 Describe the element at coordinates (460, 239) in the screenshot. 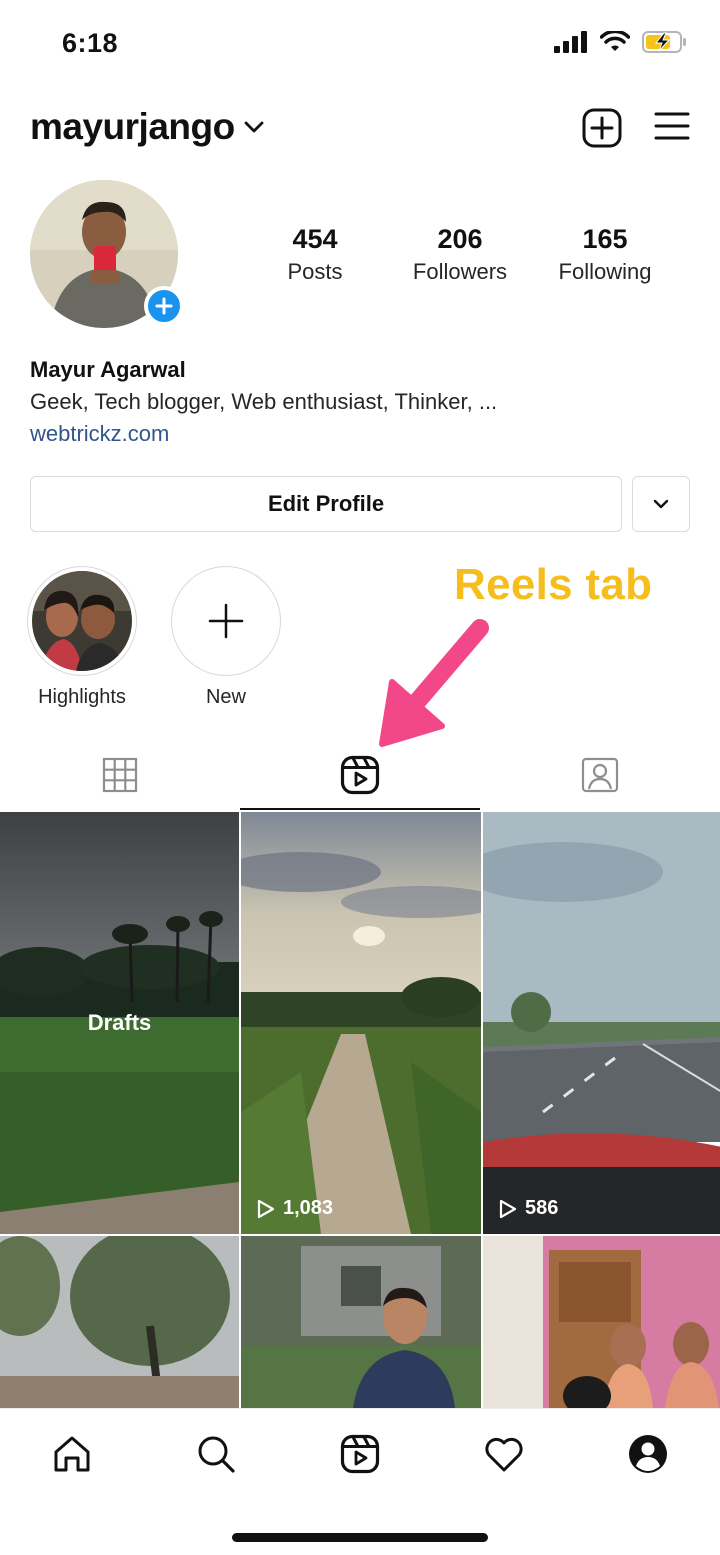

I see `stat-value: 206` at that location.